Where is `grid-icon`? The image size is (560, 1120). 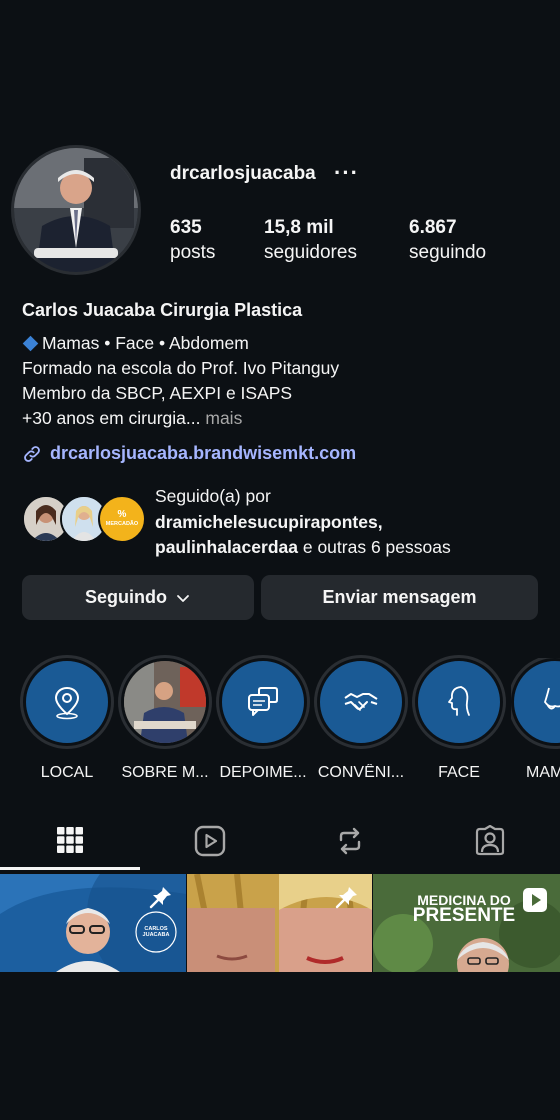
grid-icon is located at coordinates (70, 839).